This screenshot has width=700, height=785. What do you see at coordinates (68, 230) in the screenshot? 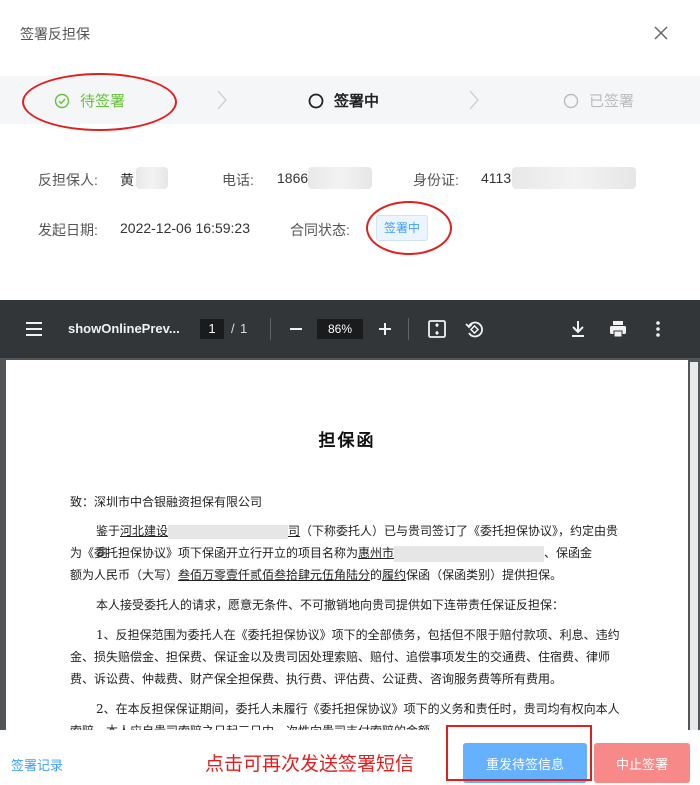
I see `date-label: 发起日期:` at bounding box center [68, 230].